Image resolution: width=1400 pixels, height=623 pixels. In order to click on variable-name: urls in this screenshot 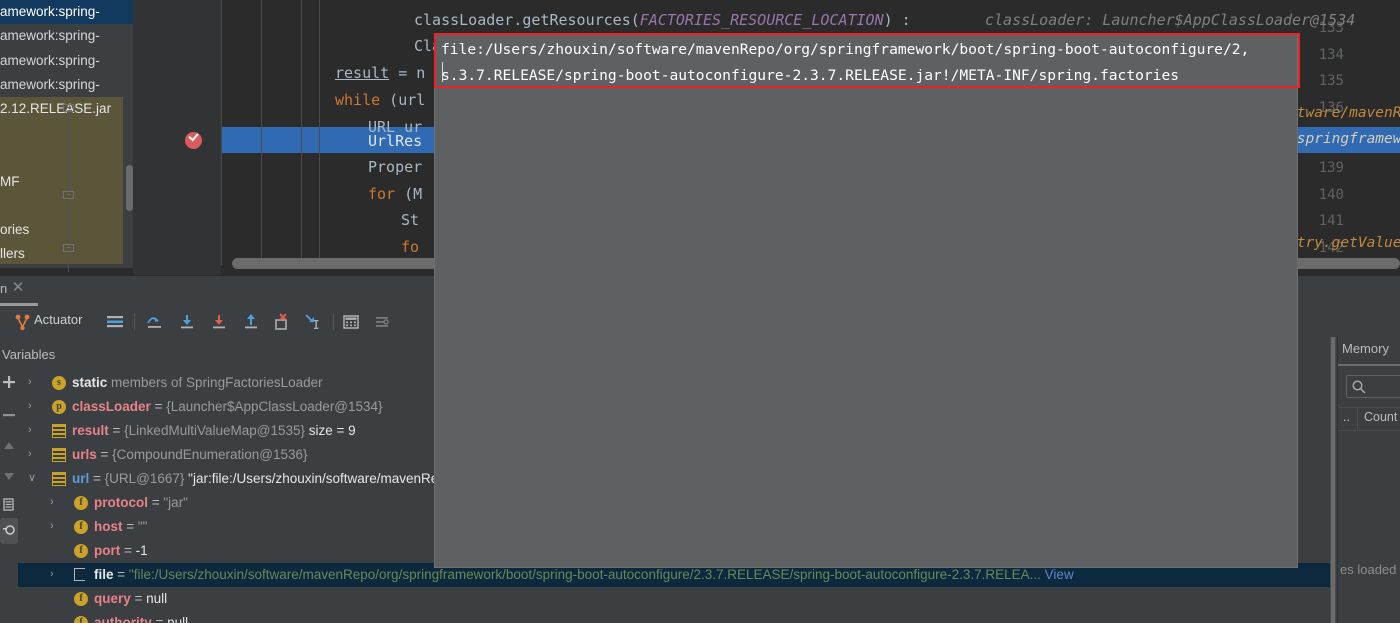, I will do `click(84, 454)`.